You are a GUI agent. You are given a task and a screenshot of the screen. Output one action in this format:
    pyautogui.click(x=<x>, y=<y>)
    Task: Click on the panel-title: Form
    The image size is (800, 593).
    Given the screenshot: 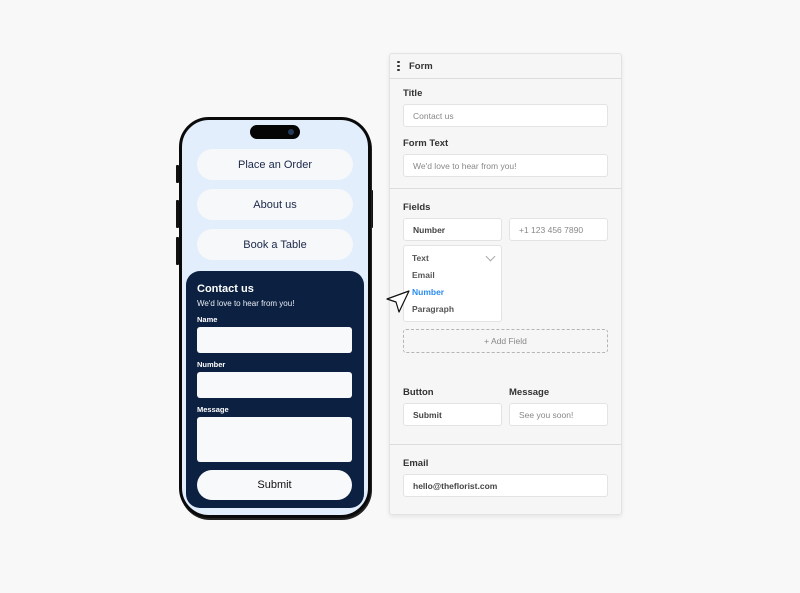 What is the action you would take?
    pyautogui.click(x=421, y=66)
    